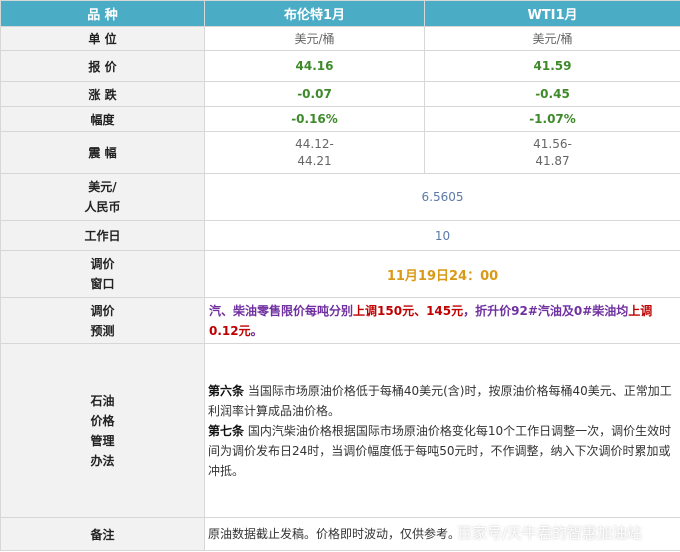  Describe the element at coordinates (442, 235) in the screenshot. I see `workdays-value: 10` at that location.